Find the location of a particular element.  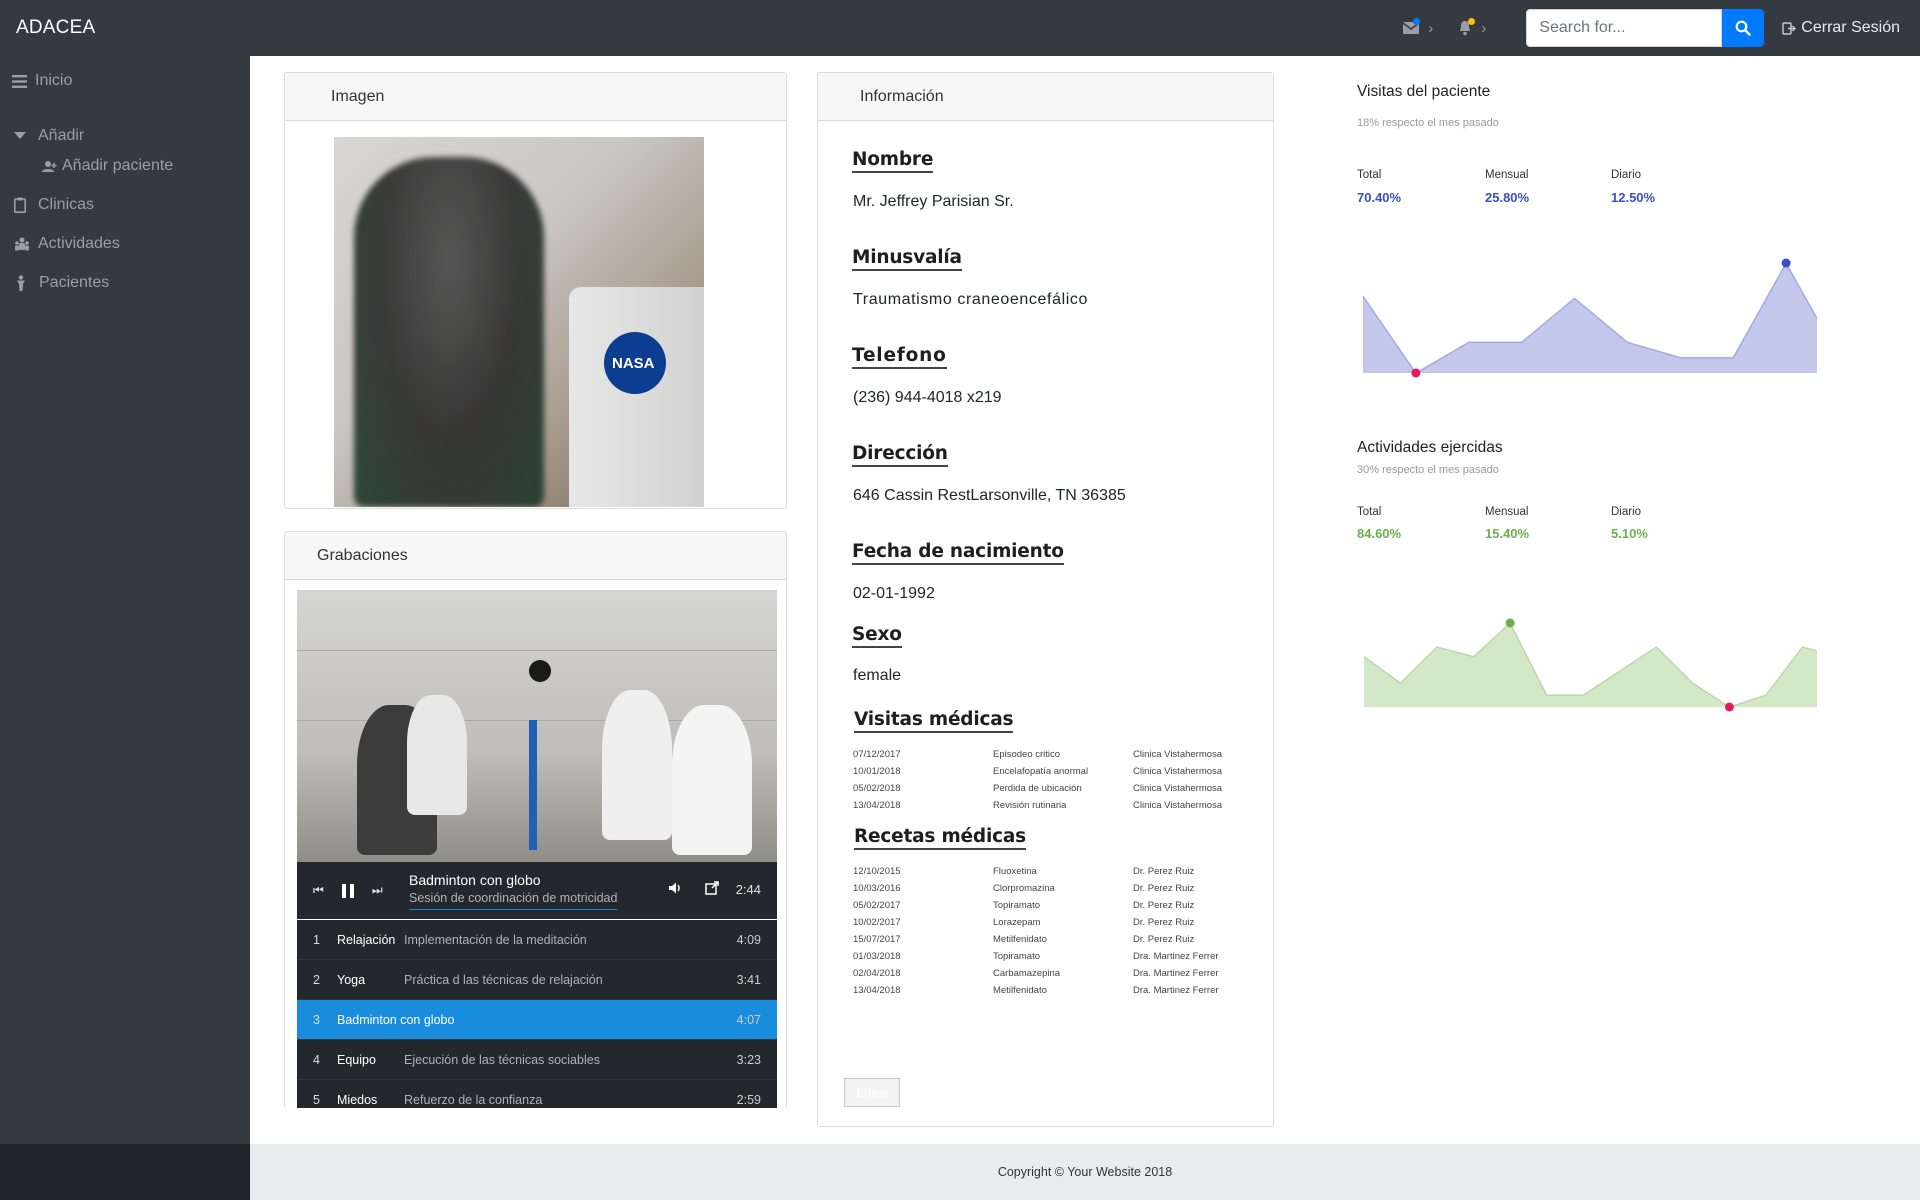

recipe-date: 15/07/2017 is located at coordinates (877, 939).